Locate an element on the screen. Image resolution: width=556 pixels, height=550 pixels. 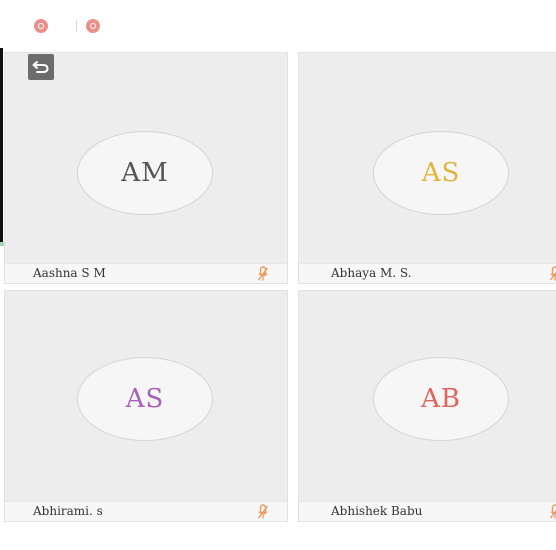
mic-off-icon is located at coordinates (93, 26).